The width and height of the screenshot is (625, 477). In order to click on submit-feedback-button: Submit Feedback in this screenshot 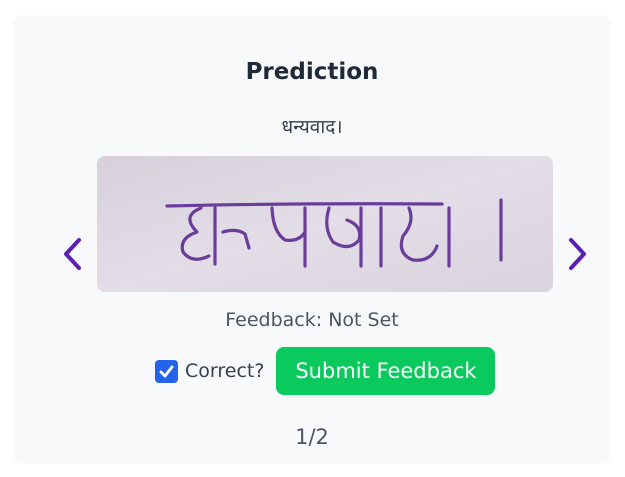, I will do `click(386, 371)`.